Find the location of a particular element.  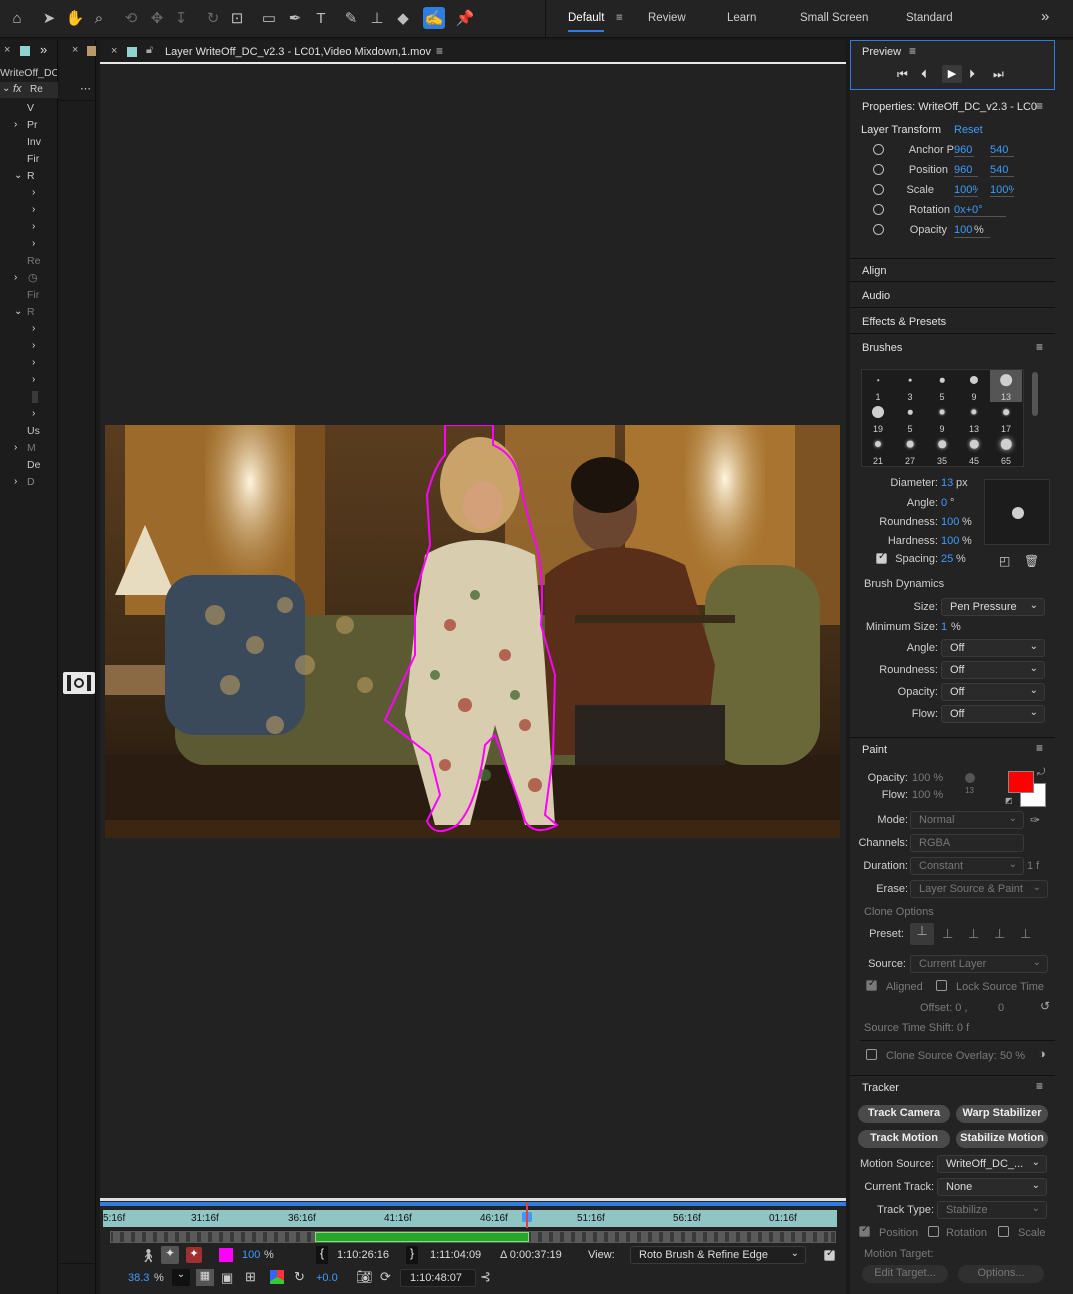

previous-frame-icon: ⏴ is located at coordinates (924, 74).